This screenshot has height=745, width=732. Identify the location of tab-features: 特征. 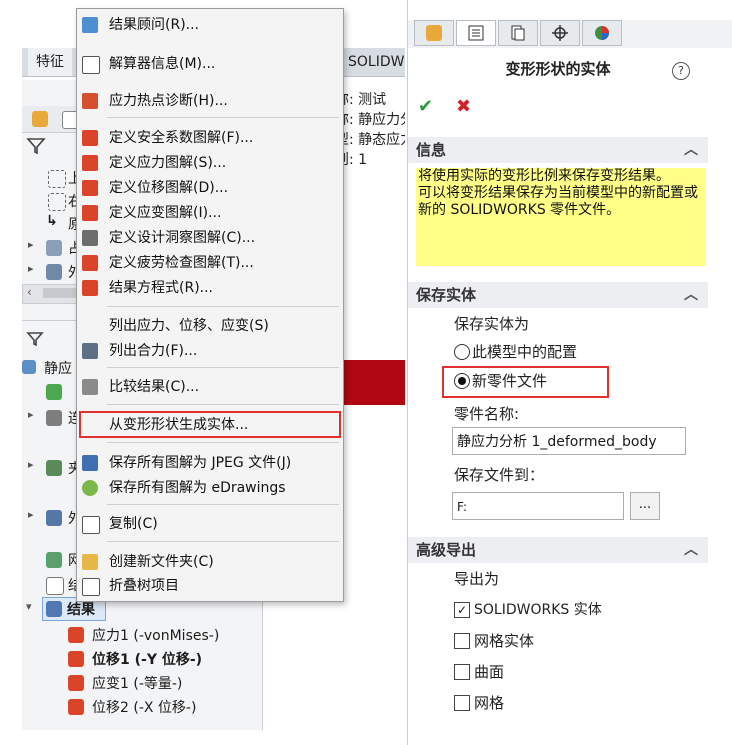
(50, 62).